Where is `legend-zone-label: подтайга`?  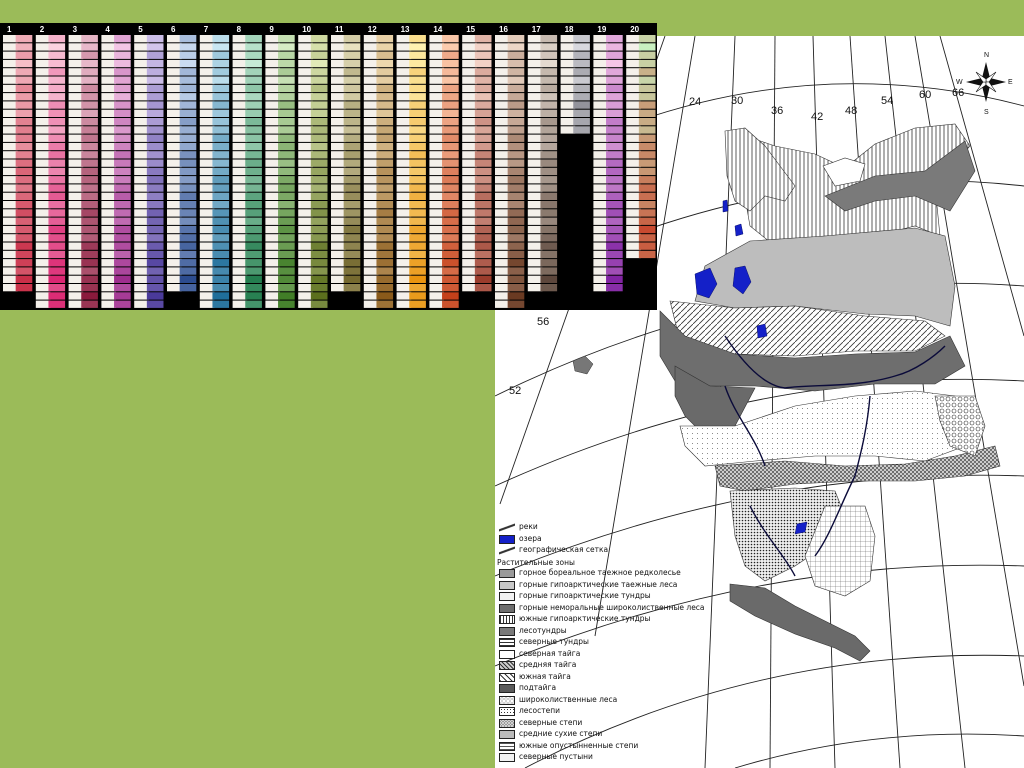
legend-zone-label: подтайга is located at coordinates (538, 687).